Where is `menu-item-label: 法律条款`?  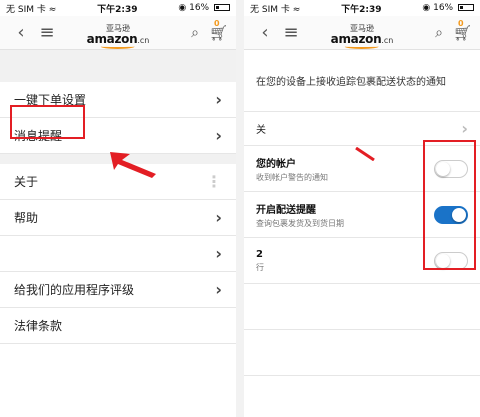
menu-item-label: 法律条款 is located at coordinates (38, 326).